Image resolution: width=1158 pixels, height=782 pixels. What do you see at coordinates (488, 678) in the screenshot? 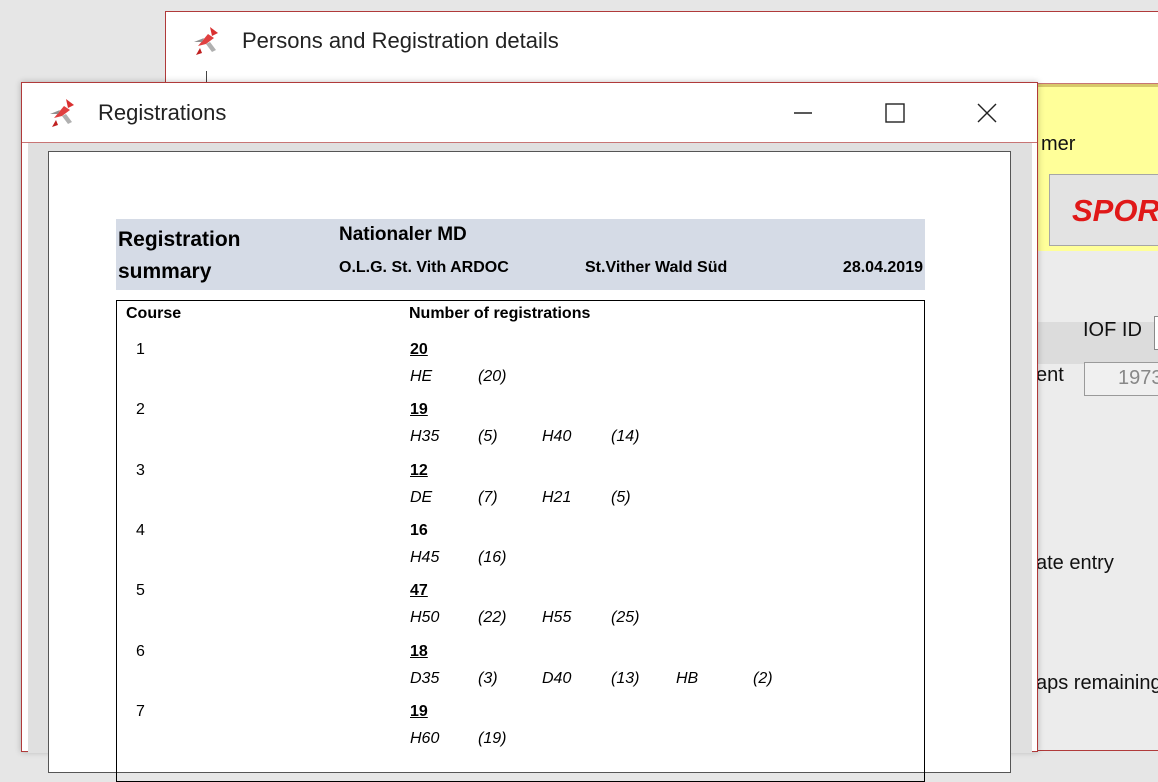
I see `class-count: (3)` at bounding box center [488, 678].